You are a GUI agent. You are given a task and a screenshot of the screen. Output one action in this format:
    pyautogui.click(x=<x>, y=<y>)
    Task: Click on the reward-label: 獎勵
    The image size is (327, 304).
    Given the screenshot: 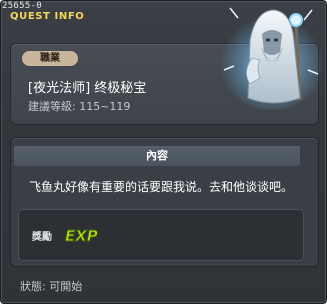 What is the action you would take?
    pyautogui.click(x=42, y=237)
    